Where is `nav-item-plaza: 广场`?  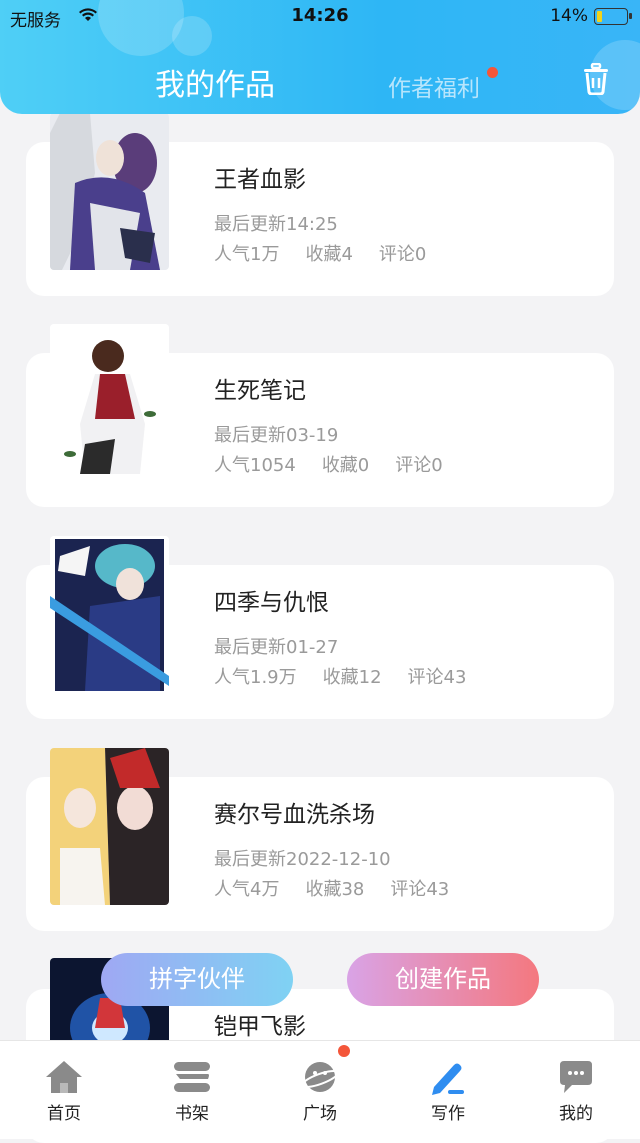 nav-item-plaza: 广场 is located at coordinates (320, 1090).